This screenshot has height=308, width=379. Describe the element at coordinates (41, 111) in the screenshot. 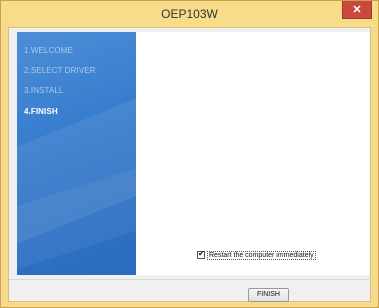

I see `step-finish: 4.FINISH` at that location.